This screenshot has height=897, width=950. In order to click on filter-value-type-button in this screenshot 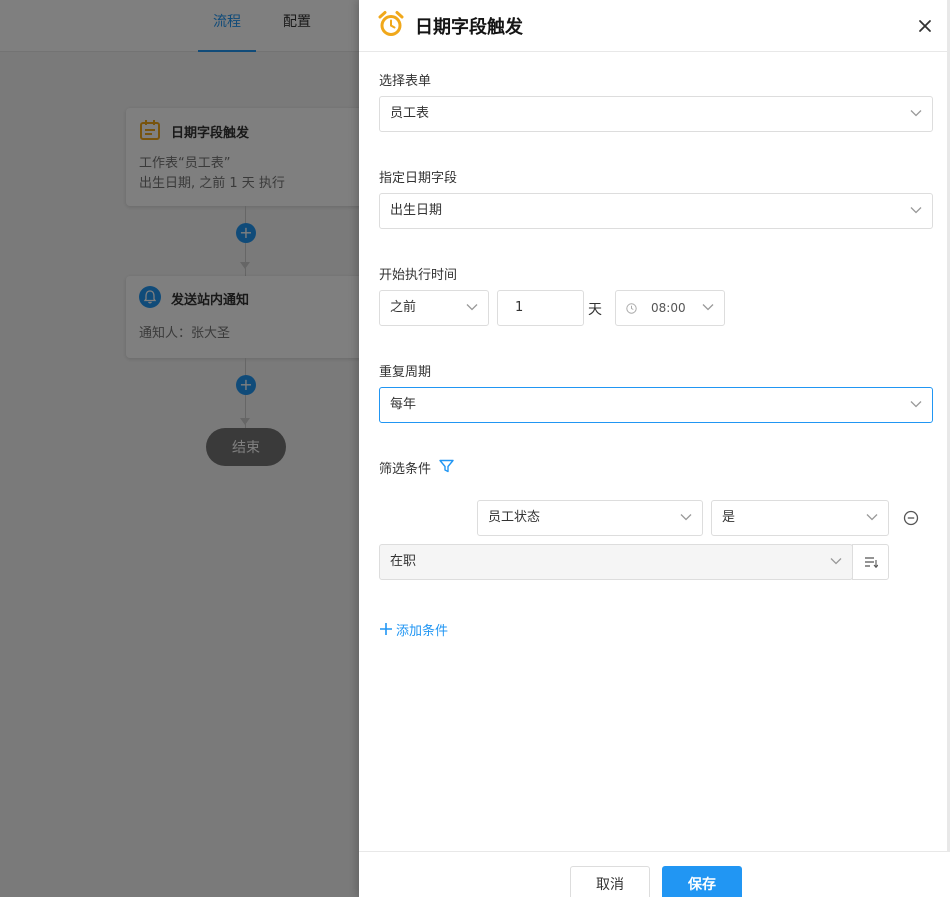, I will do `click(870, 562)`.